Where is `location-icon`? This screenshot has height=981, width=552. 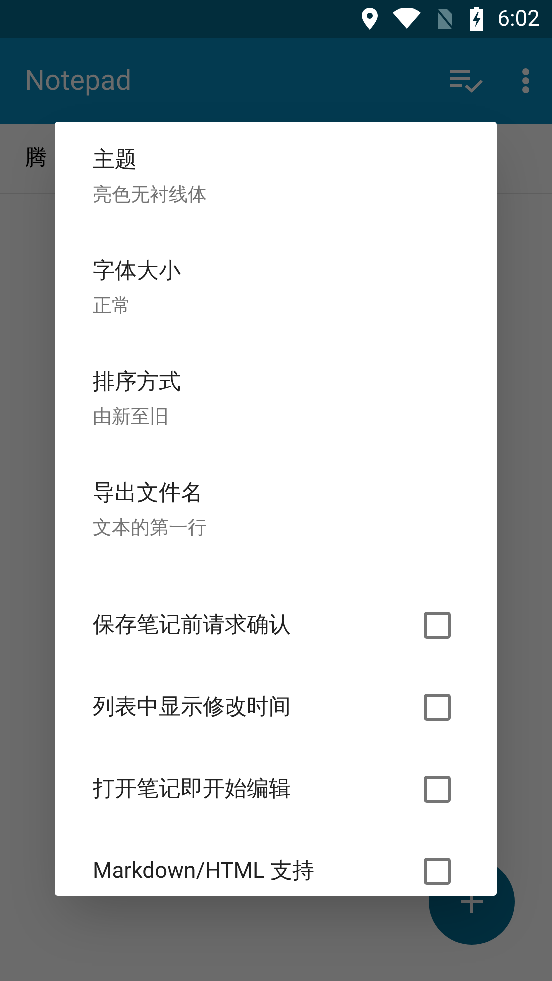 location-icon is located at coordinates (369, 19).